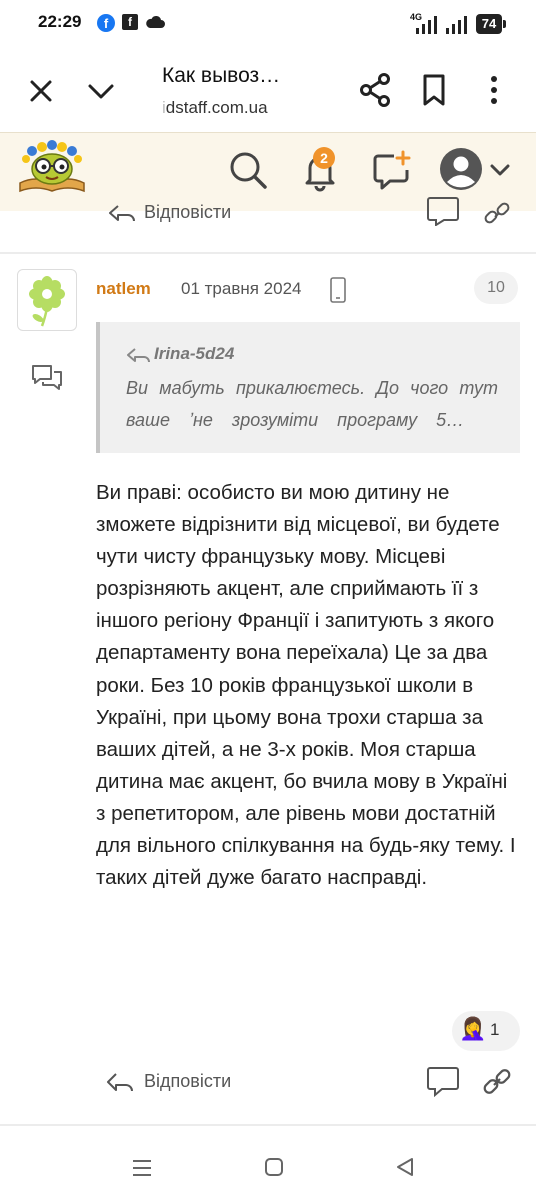 The height and width of the screenshot is (1200, 536). I want to click on new-message-icon, so click(392, 170).